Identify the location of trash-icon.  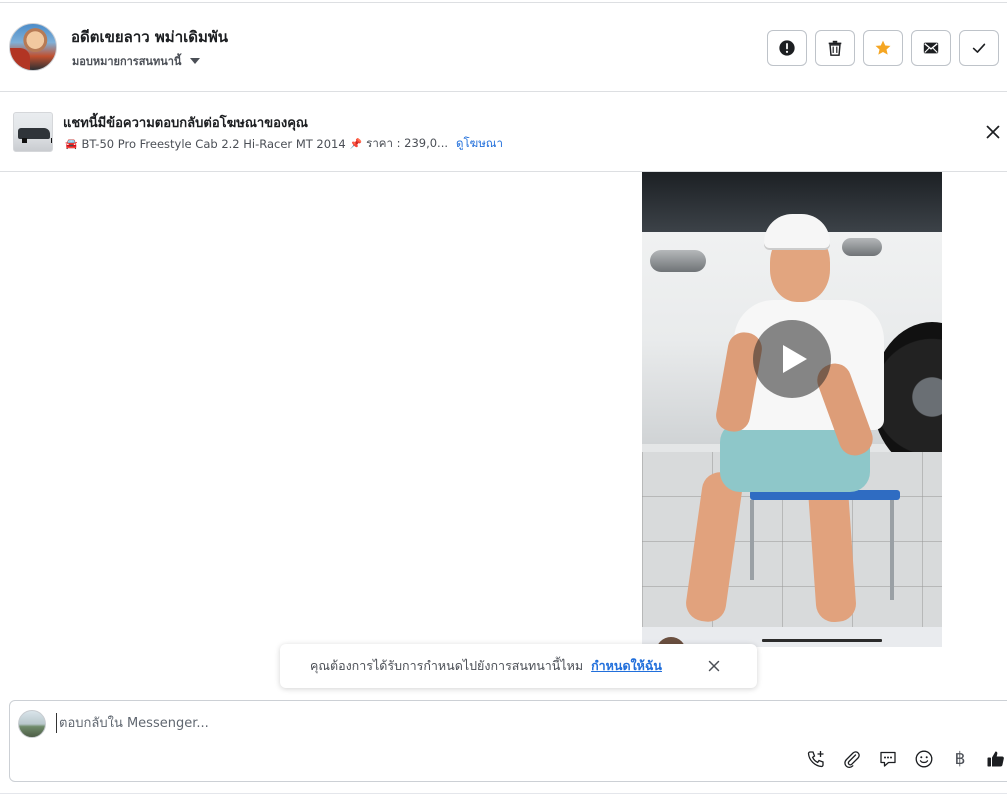
(835, 48).